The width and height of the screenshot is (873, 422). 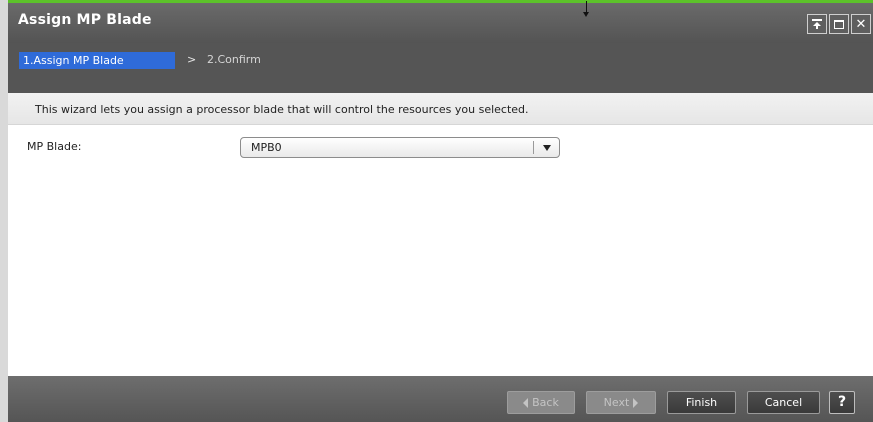 I want to click on next-label: Next, so click(x=616, y=402).